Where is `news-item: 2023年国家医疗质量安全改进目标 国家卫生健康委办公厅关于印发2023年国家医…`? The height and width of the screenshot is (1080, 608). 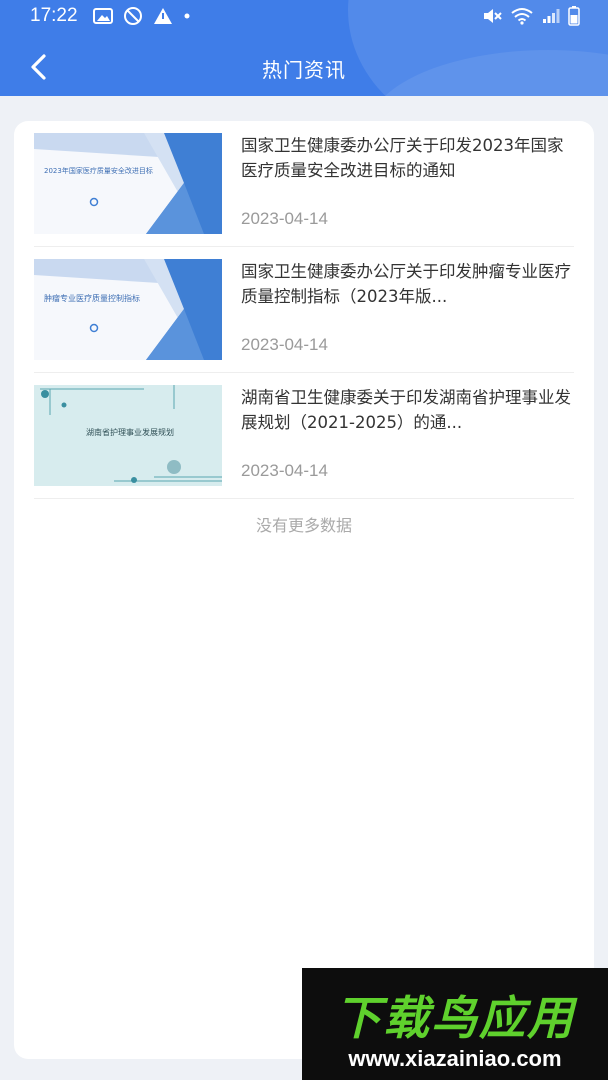
news-item: 2023年国家医疗质量安全改进目标 国家卫生健康委办公厅关于印发2023年国家医… is located at coordinates (304, 184).